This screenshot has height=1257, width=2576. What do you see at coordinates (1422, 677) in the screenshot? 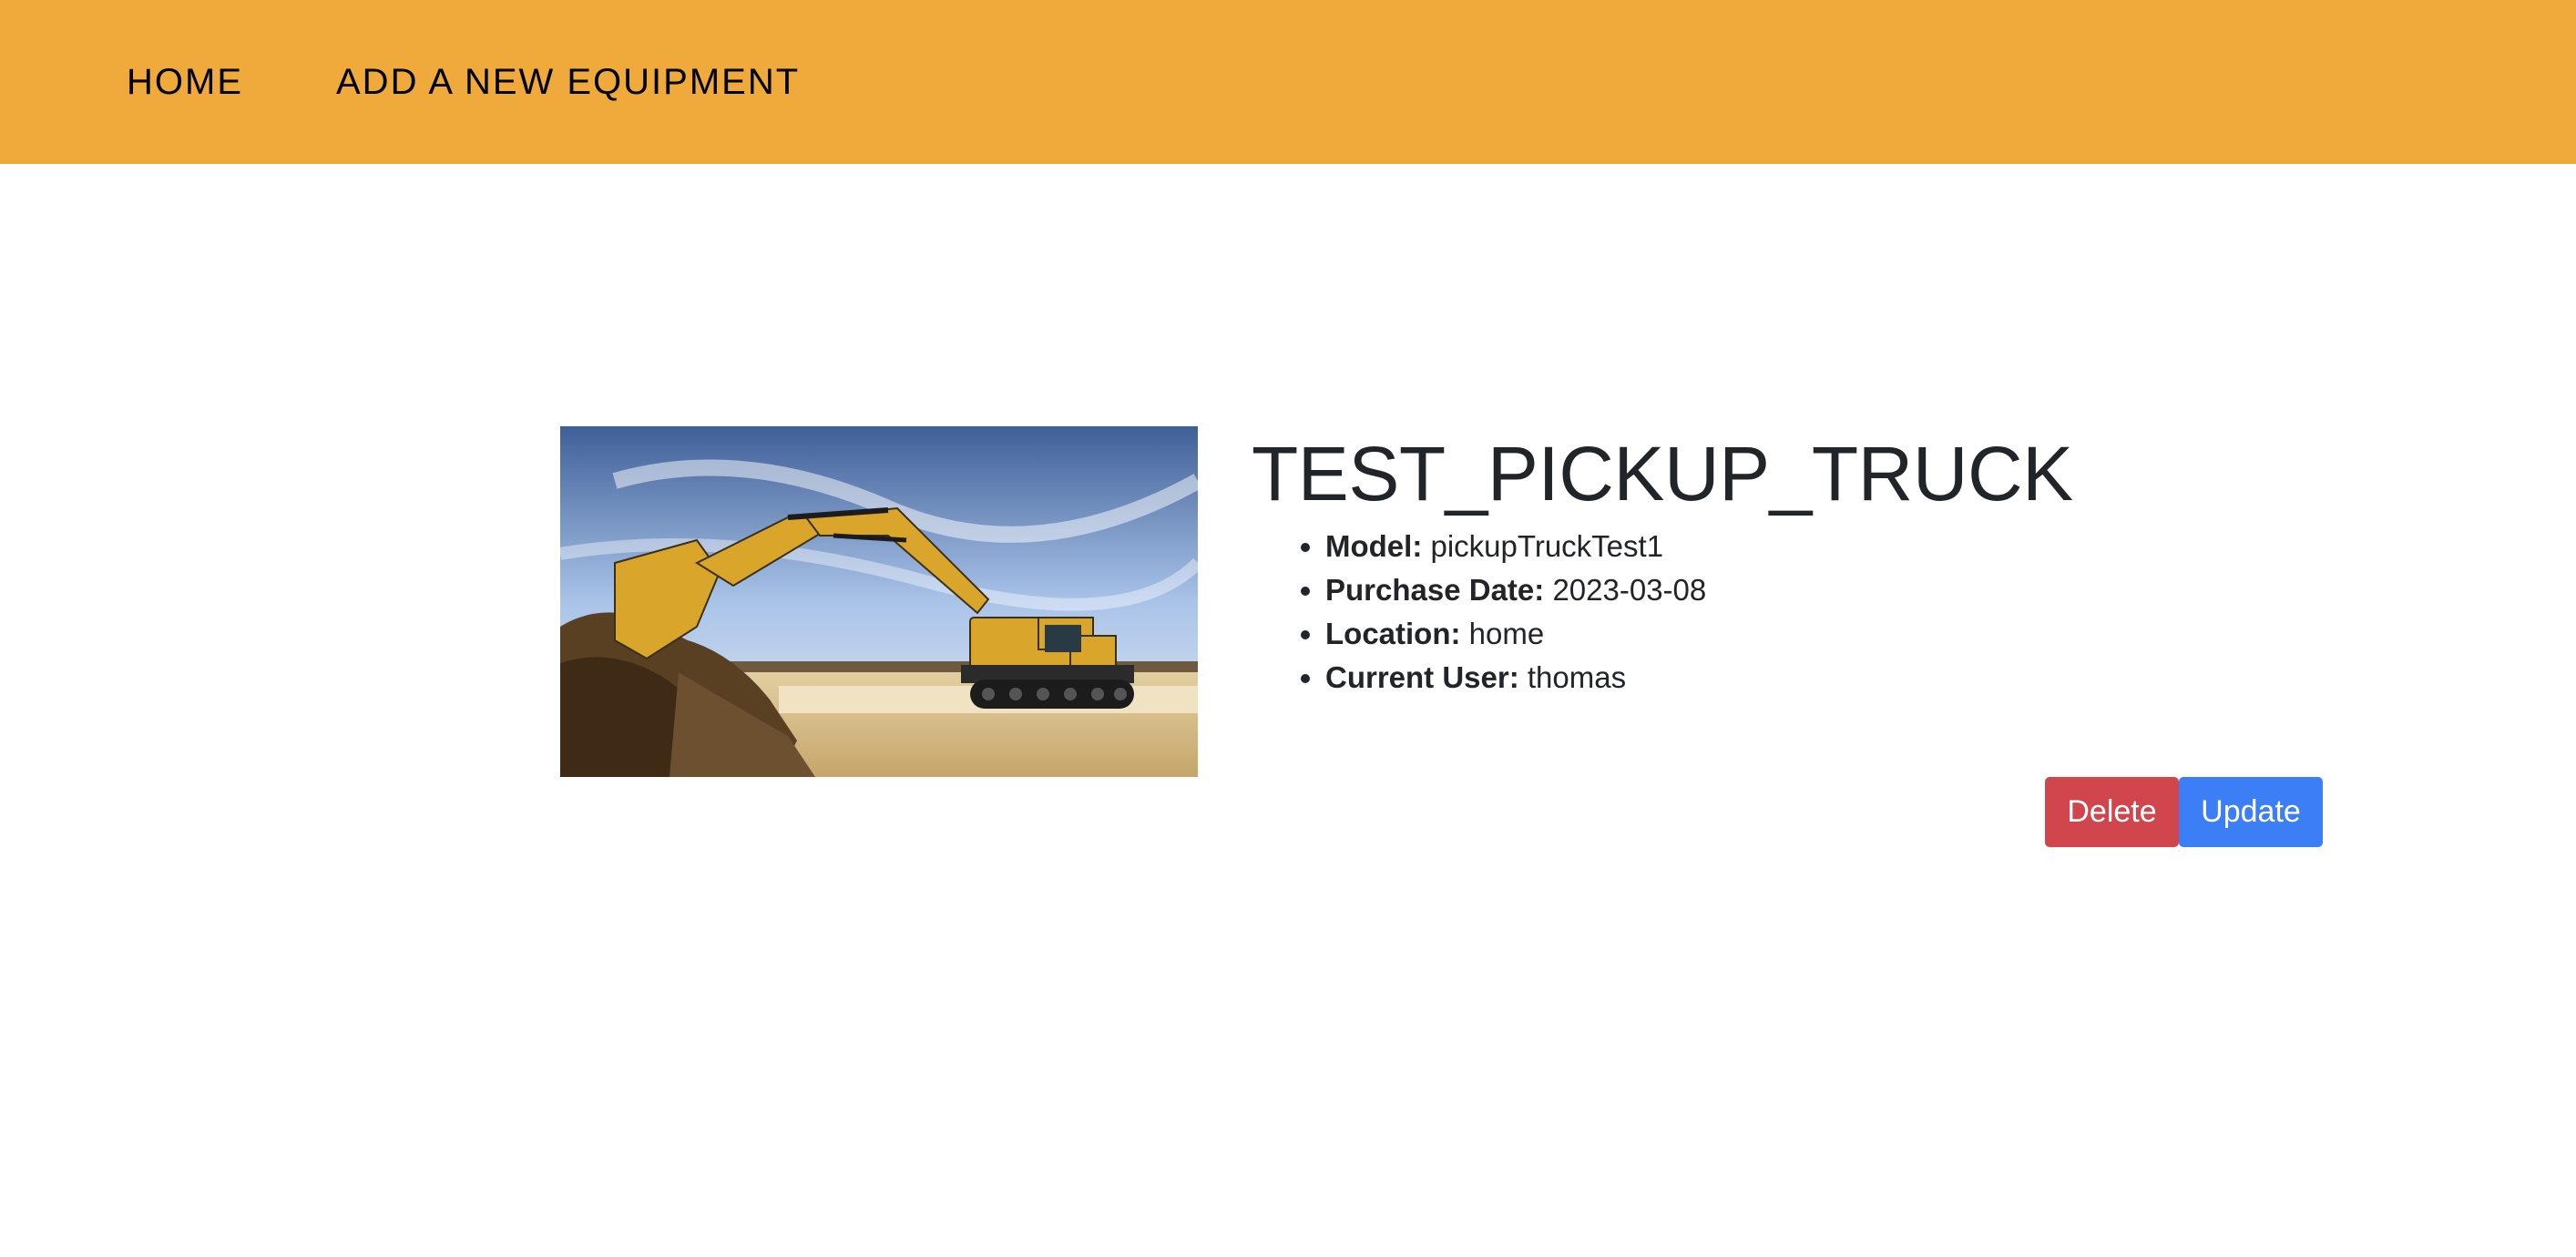
I see `spec-label: Current User:` at bounding box center [1422, 677].